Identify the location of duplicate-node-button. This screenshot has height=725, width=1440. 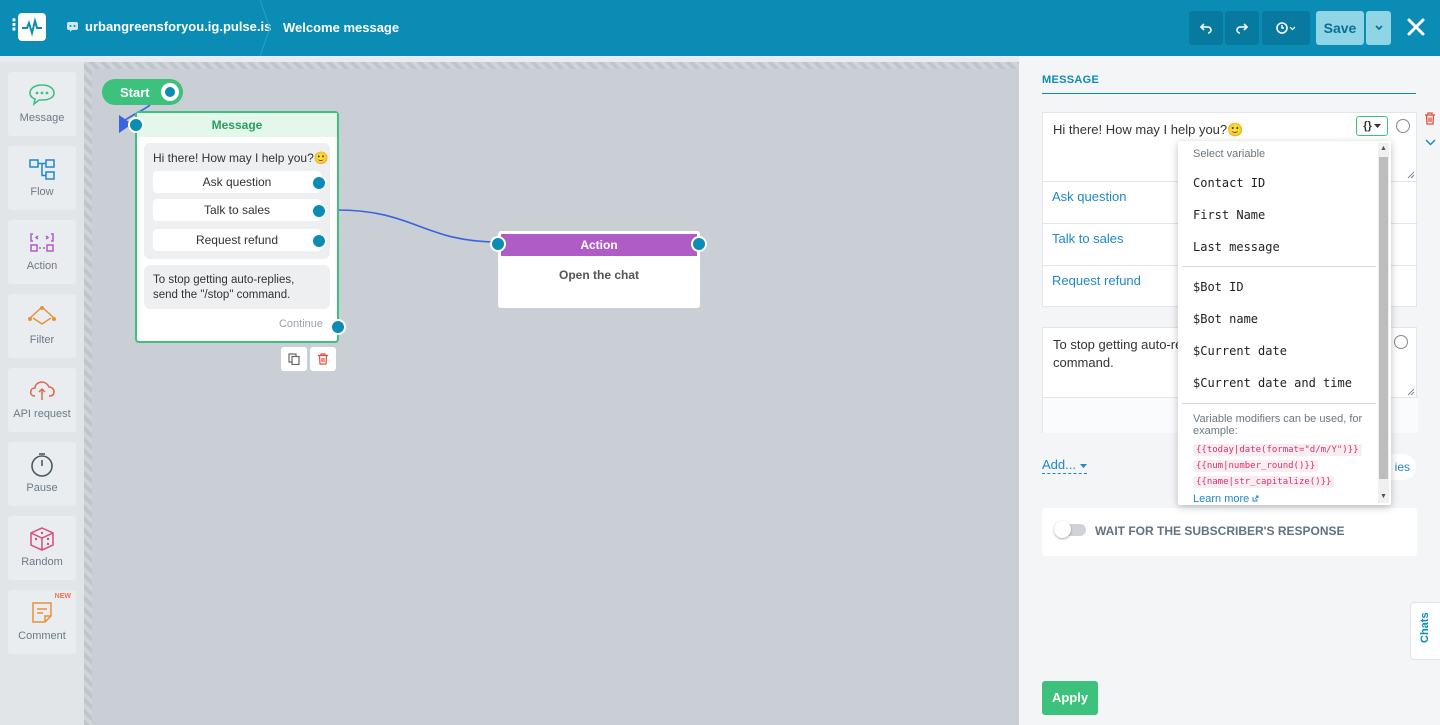
(294, 359).